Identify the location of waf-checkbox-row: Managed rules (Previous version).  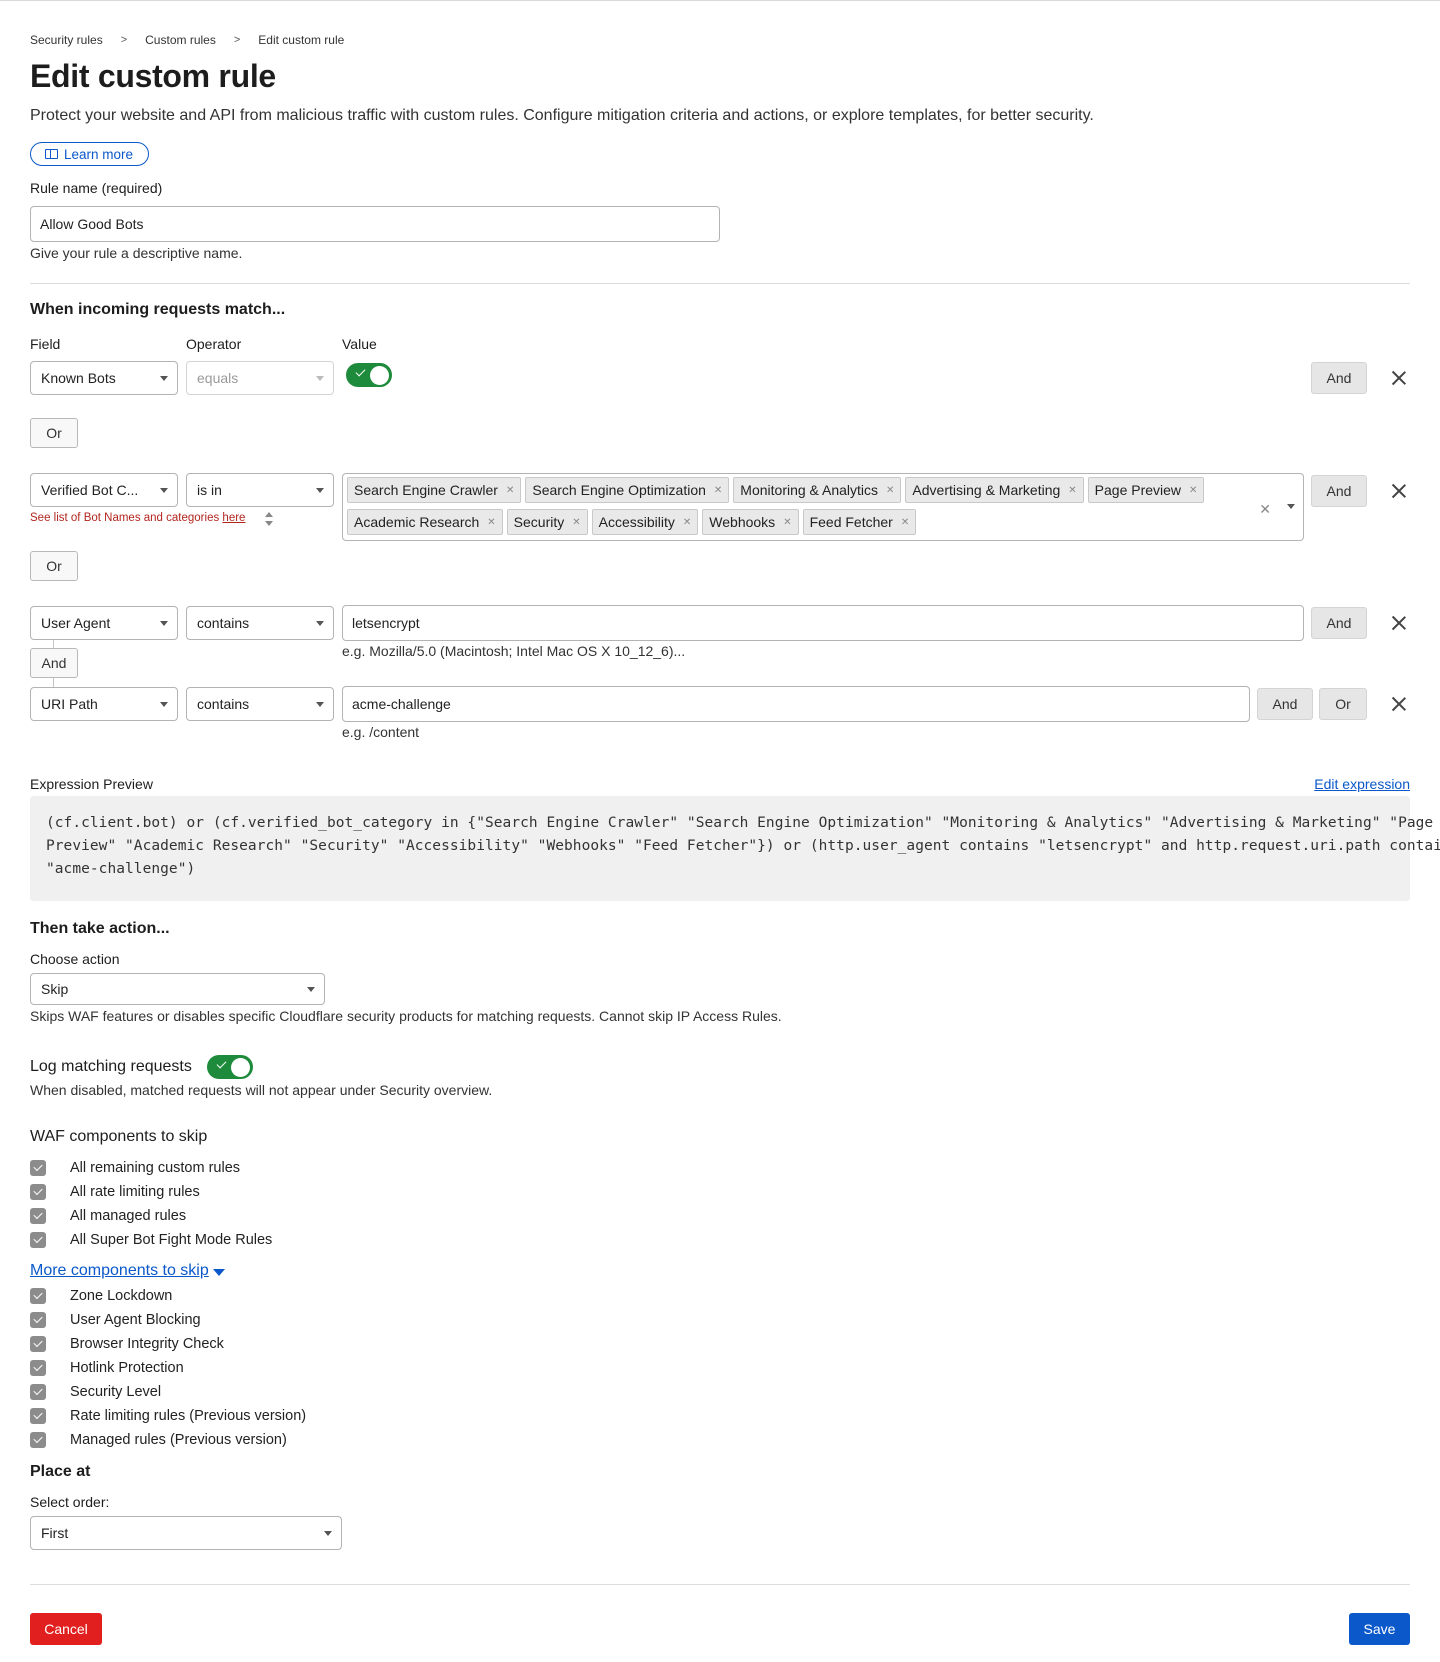
(158, 1440).